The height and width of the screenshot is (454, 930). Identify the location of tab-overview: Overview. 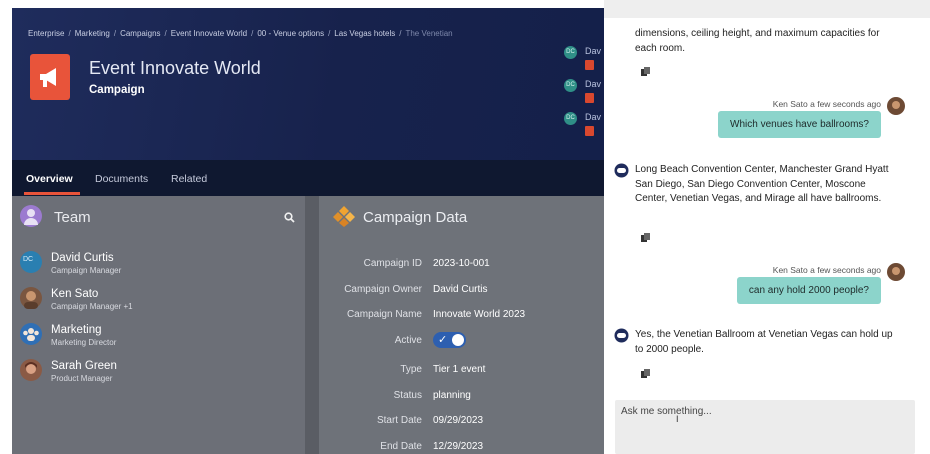
(49, 179).